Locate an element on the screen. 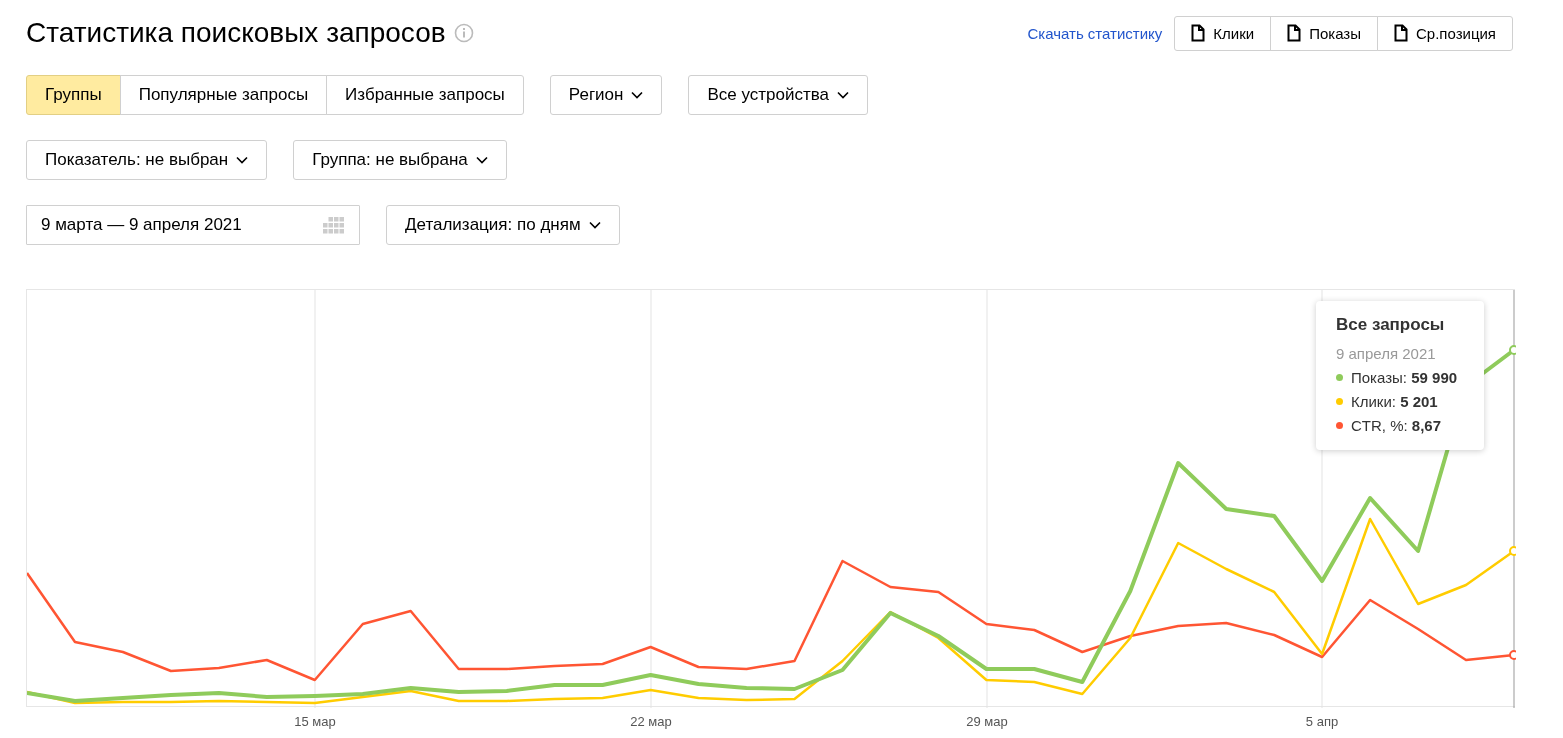  dropdown-button: Показатель: не выбран is located at coordinates (147, 160).